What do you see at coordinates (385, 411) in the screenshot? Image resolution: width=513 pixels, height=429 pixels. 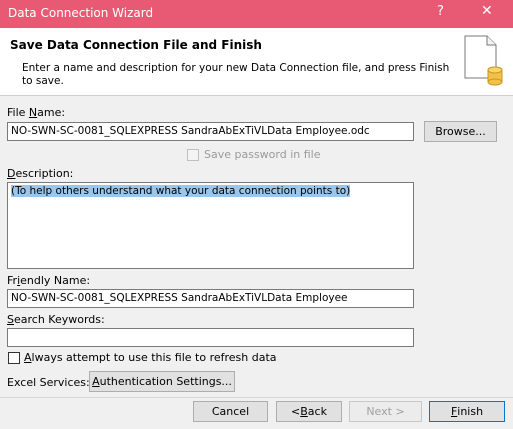 I see `next-button: Next >` at bounding box center [385, 411].